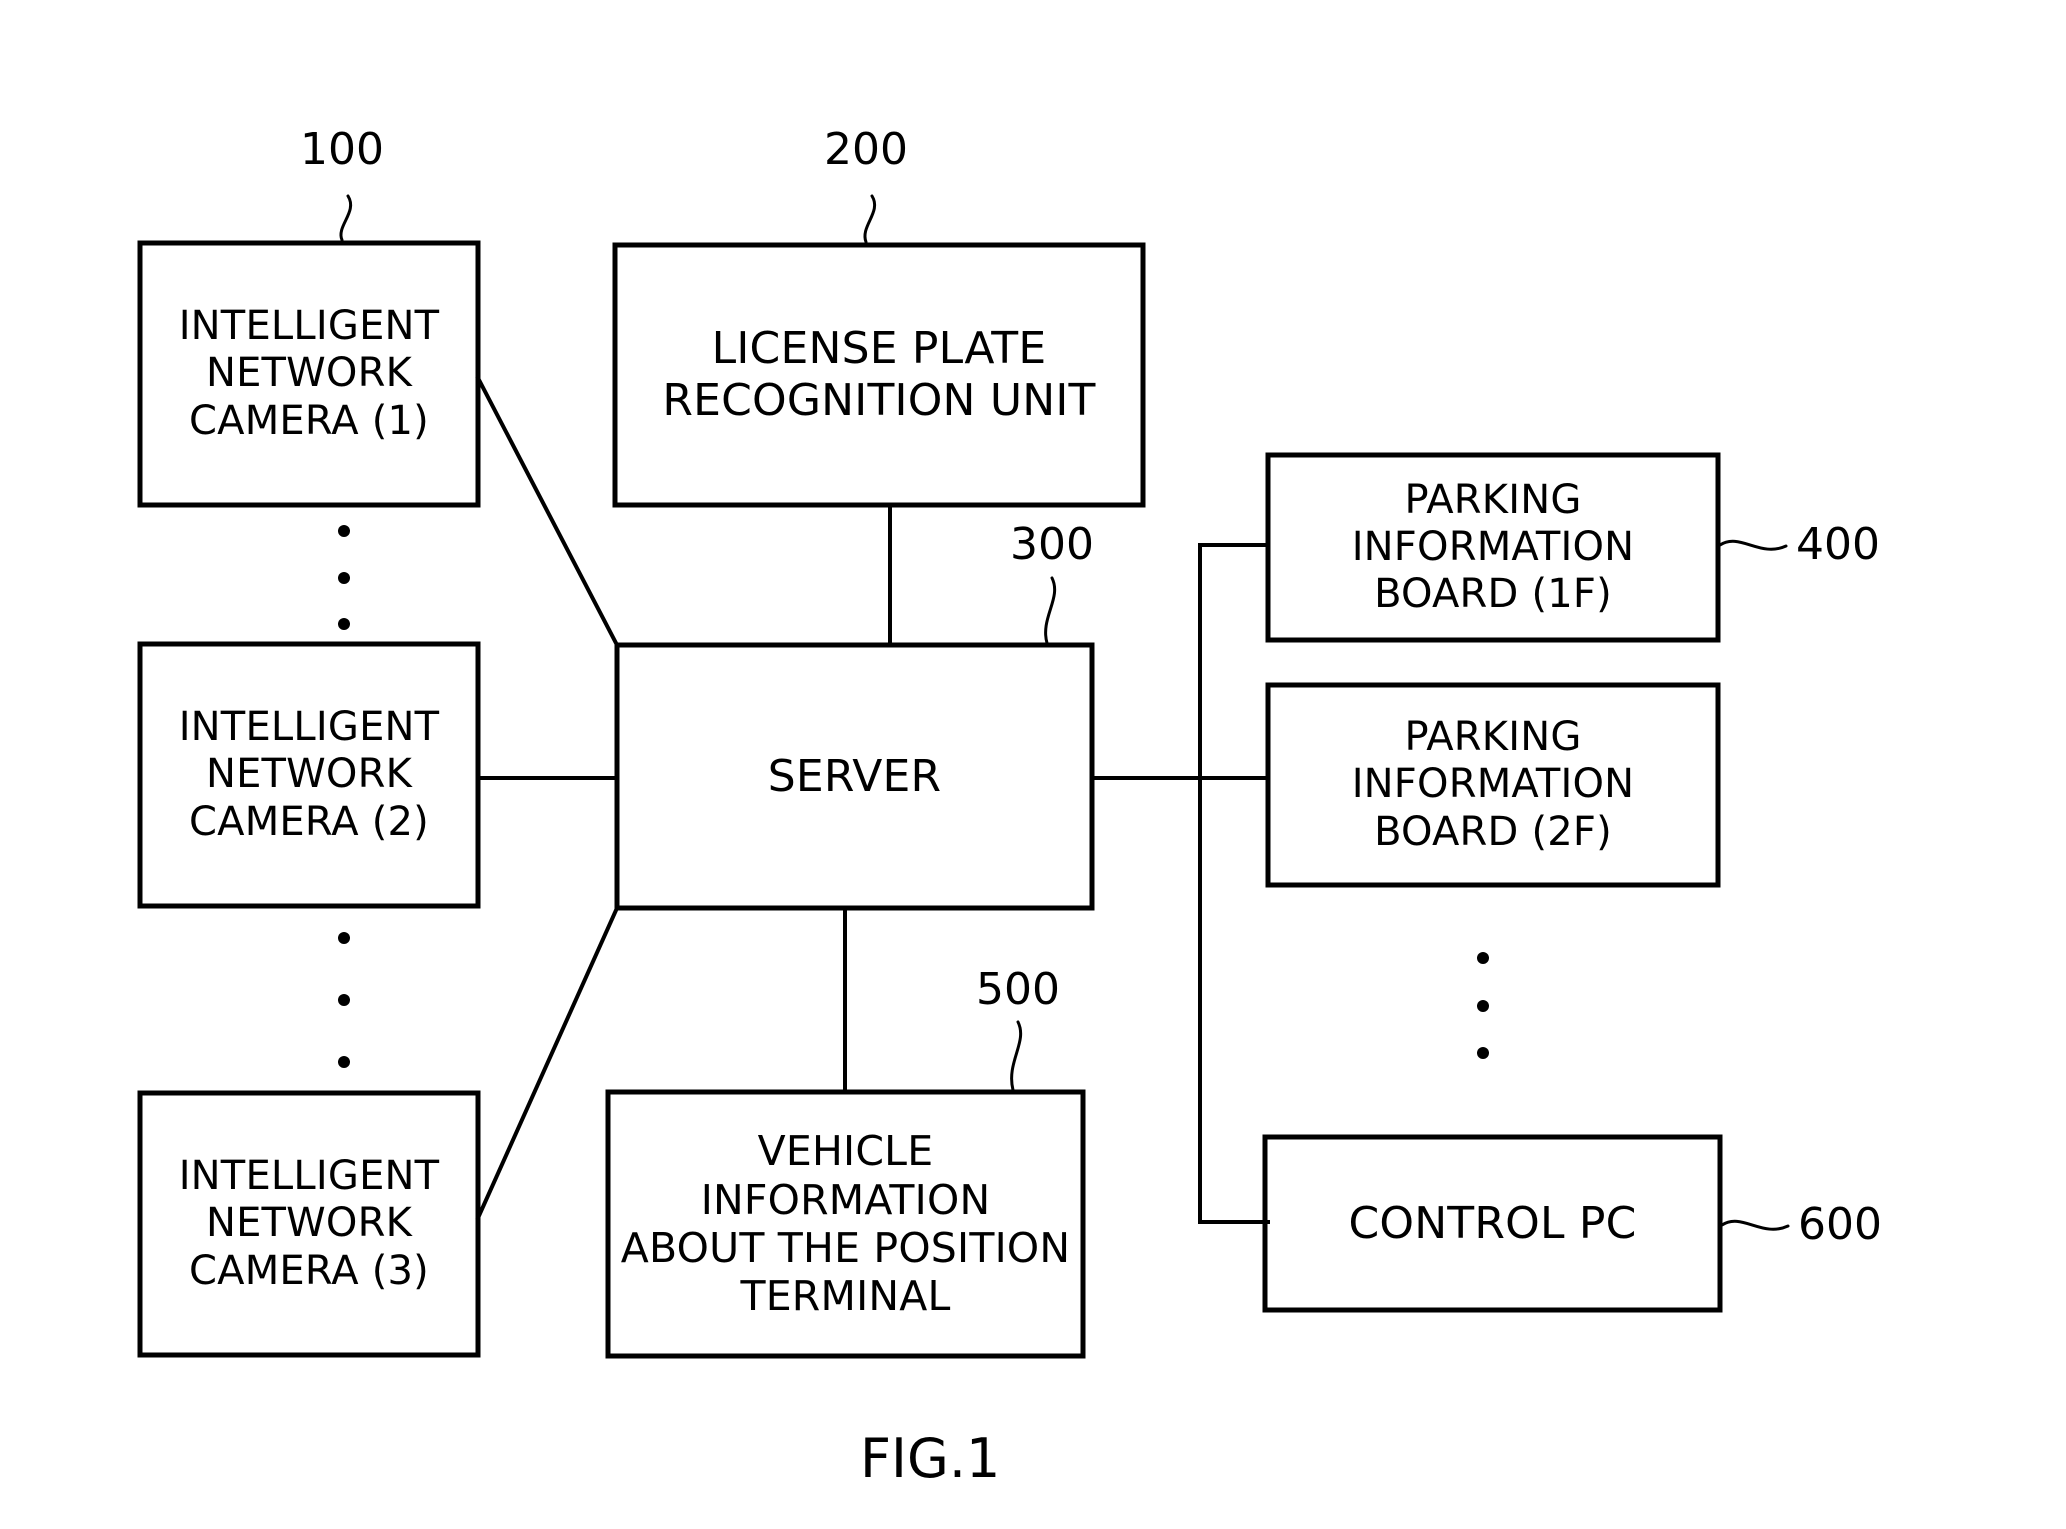 The image size is (2066, 1529). Describe the element at coordinates (1840, 1224) in the screenshot. I see `ref-num-600: 600` at that location.